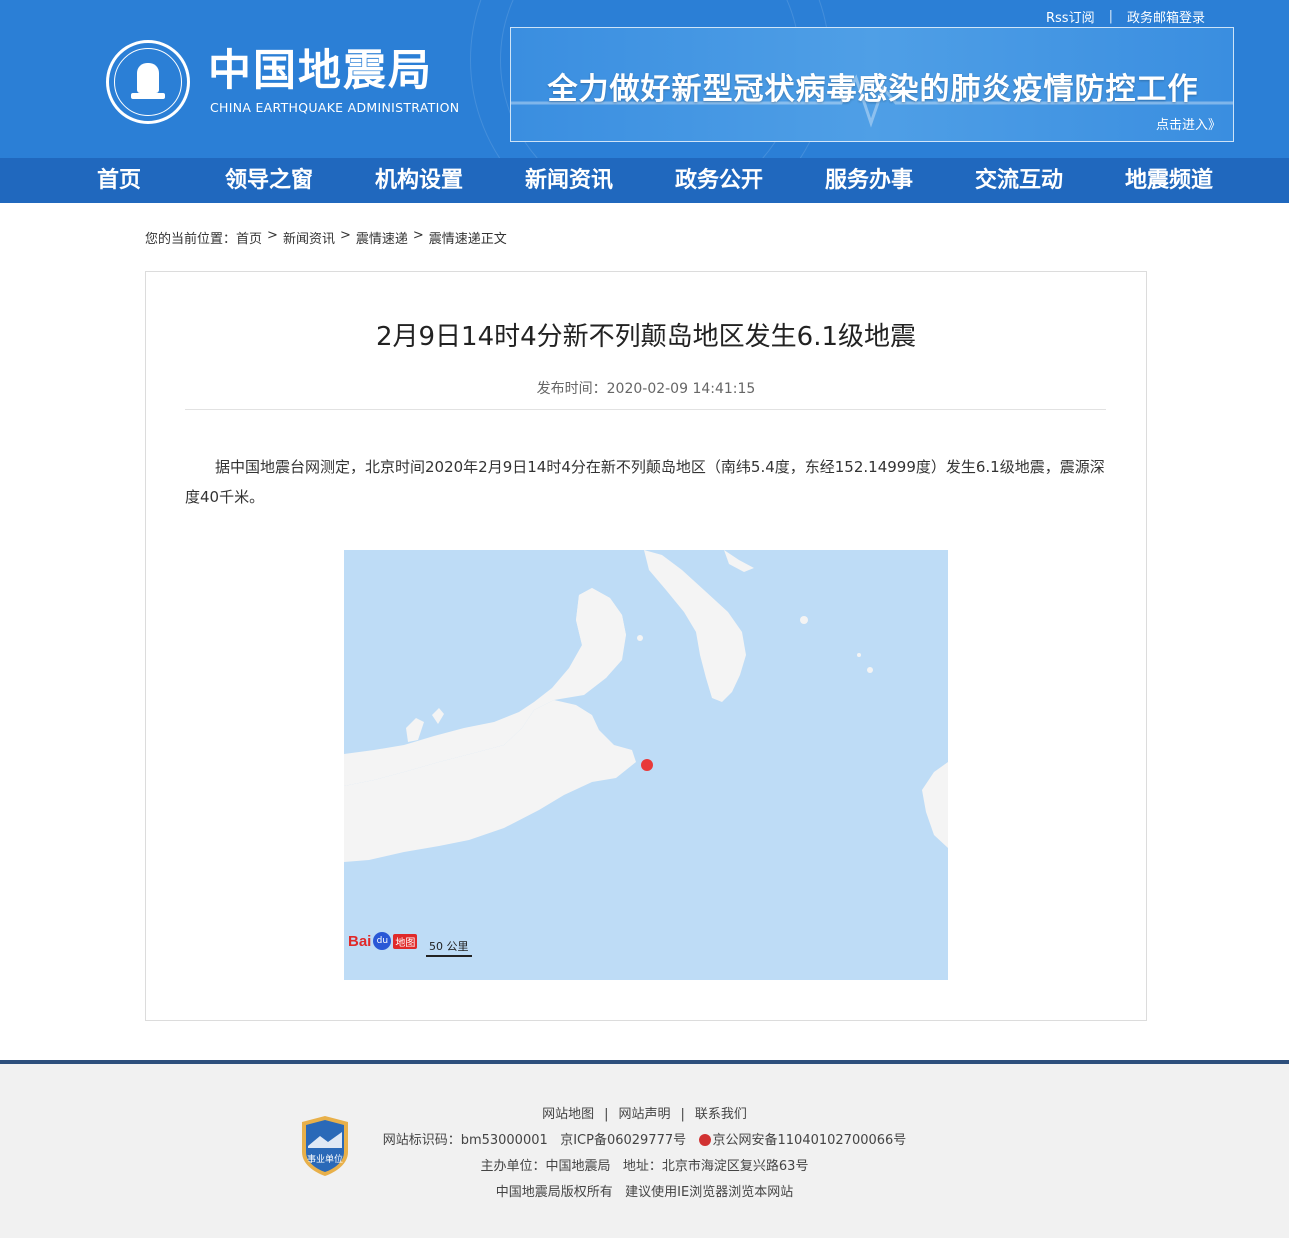 The height and width of the screenshot is (1238, 1289). Describe the element at coordinates (623, 1140) in the screenshot. I see `icp-record: 京ICP备06029777号` at that location.